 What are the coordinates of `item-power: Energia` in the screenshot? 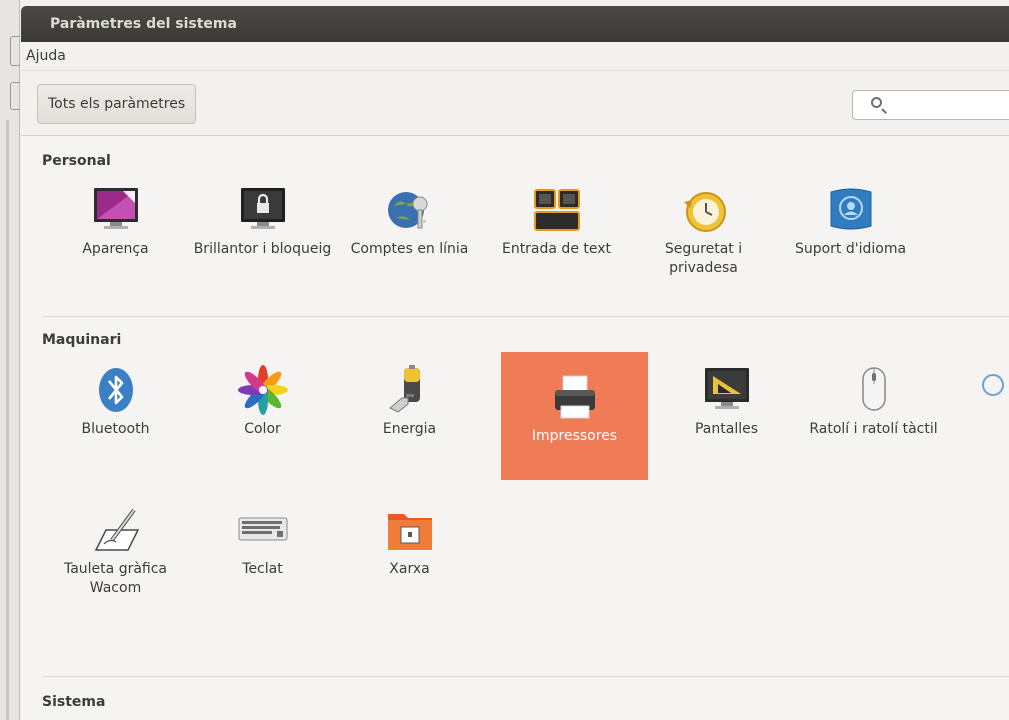 It's located at (409, 428).